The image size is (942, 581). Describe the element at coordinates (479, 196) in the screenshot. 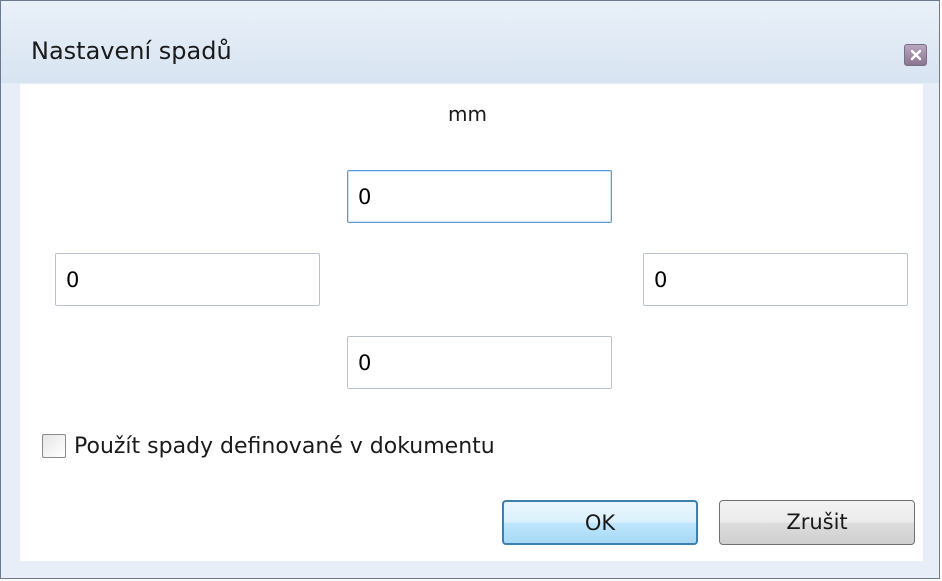

I see `bleed-top-input` at that location.